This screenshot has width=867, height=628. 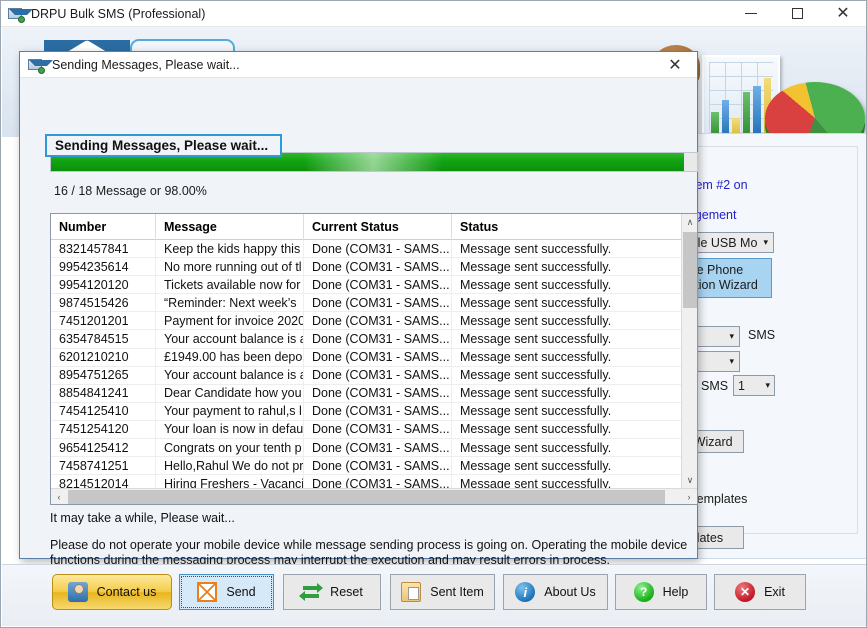 I want to click on table-cell-number: 6354784515, so click(x=103, y=339).